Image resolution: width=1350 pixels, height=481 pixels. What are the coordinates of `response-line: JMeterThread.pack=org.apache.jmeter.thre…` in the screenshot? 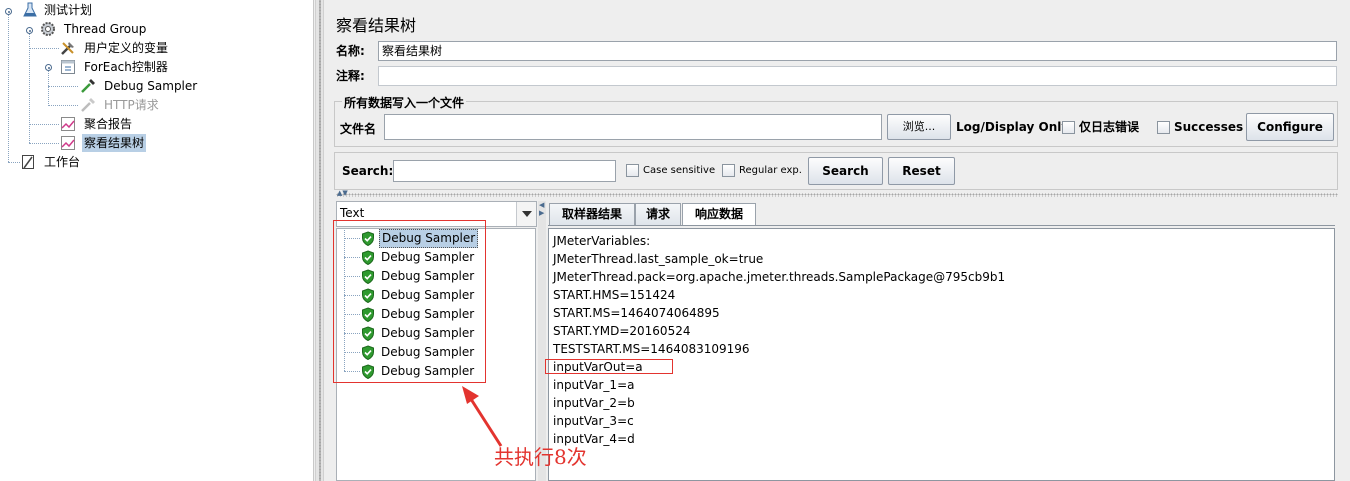 It's located at (779, 277).